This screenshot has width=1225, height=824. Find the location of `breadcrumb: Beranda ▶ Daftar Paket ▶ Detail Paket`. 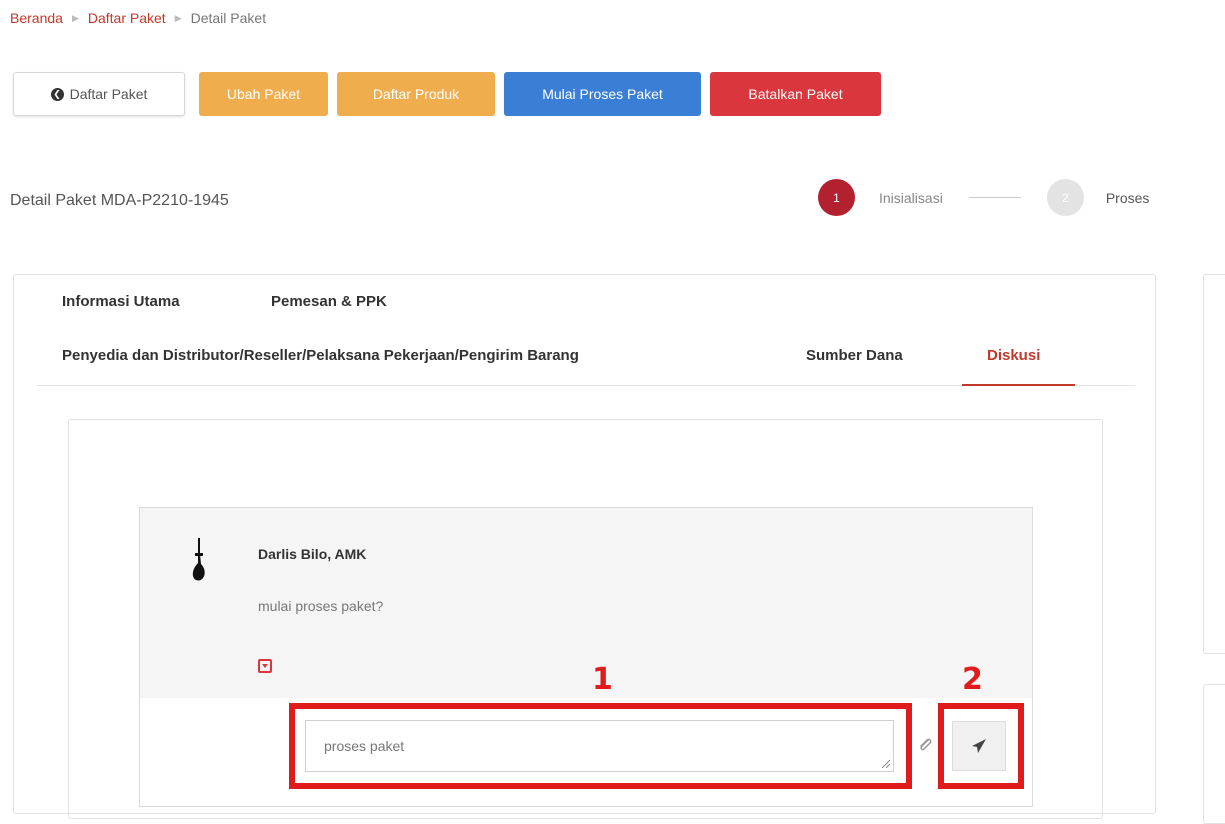

breadcrumb: Beranda ▶ Daftar Paket ▶ Detail Paket is located at coordinates (138, 18).